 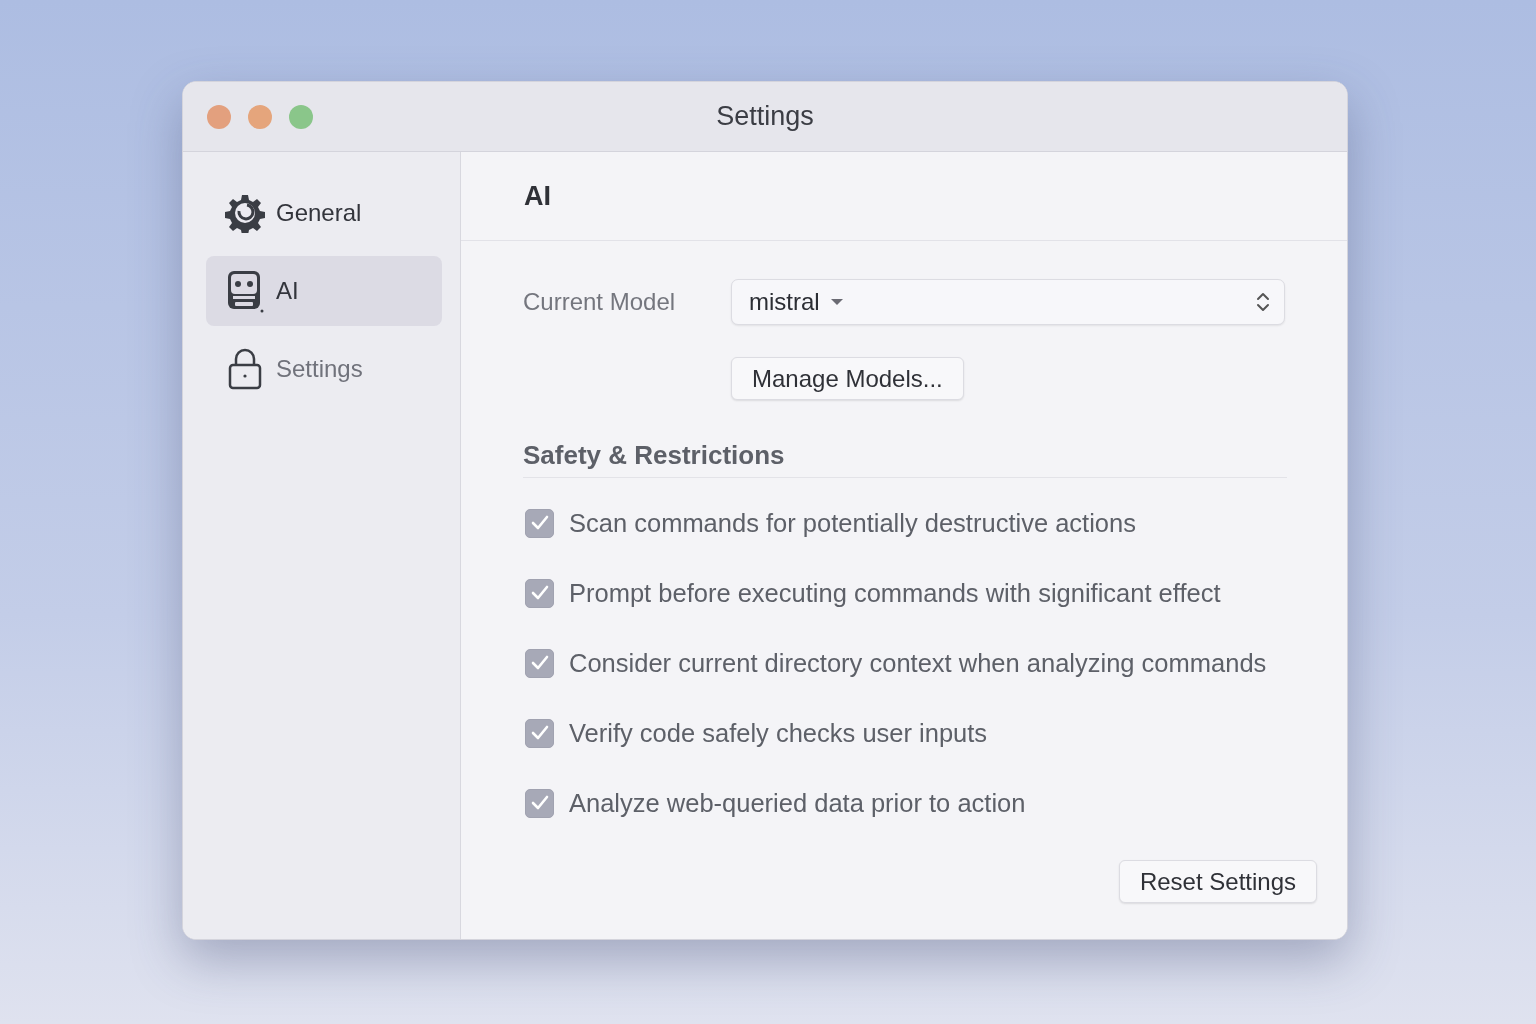 I want to click on reset-settings-button: Reset Settings, so click(x=1217, y=881).